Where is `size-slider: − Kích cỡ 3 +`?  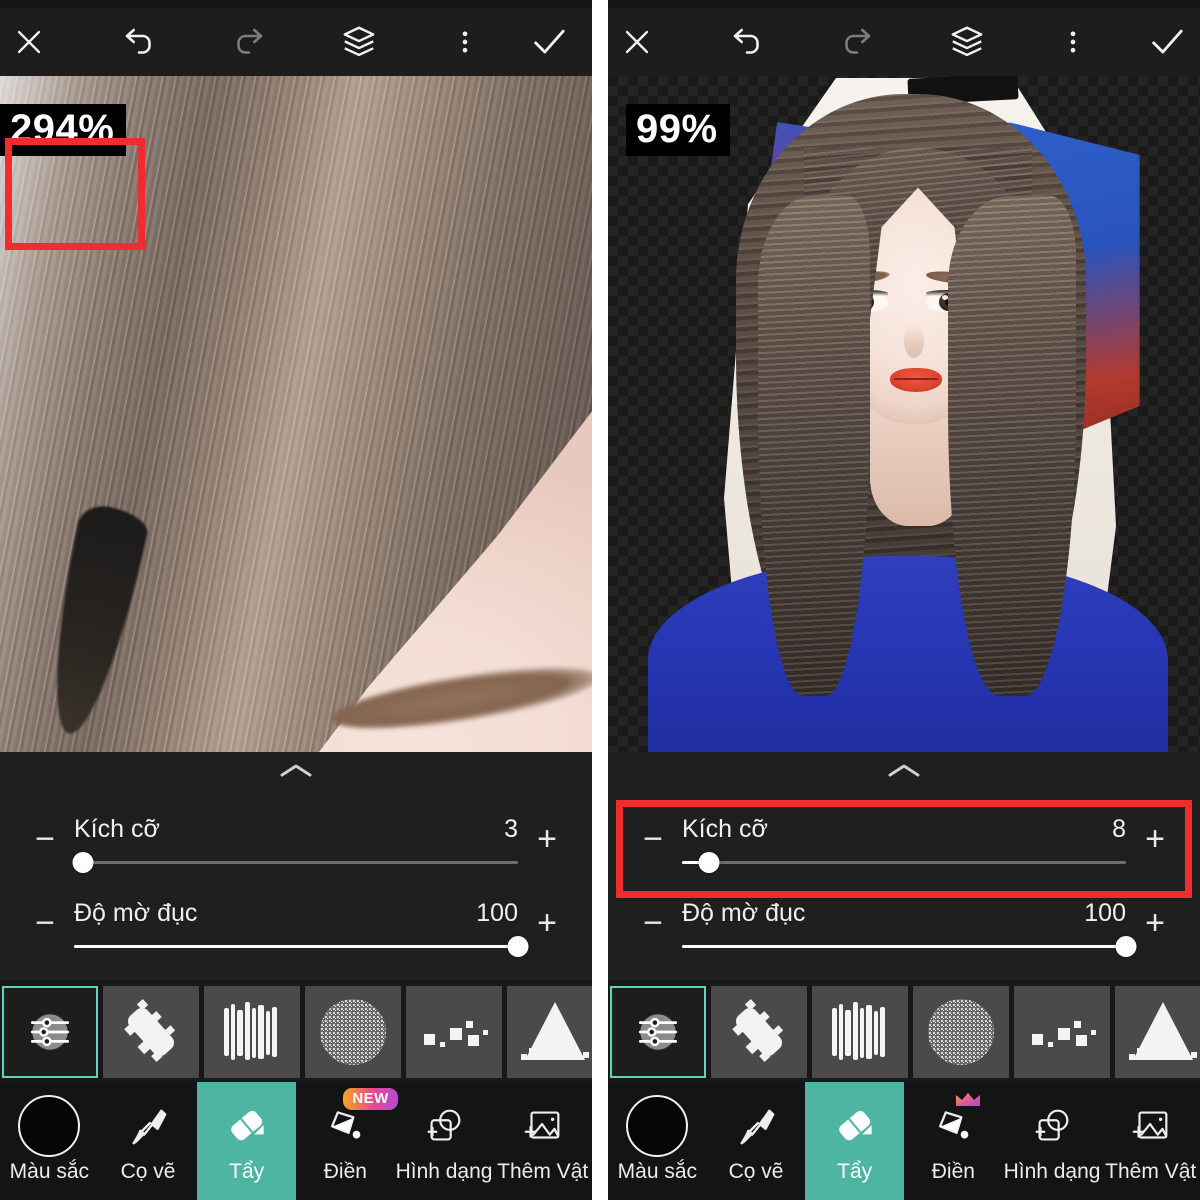 size-slider: − Kích cỡ 3 + is located at coordinates (296, 832).